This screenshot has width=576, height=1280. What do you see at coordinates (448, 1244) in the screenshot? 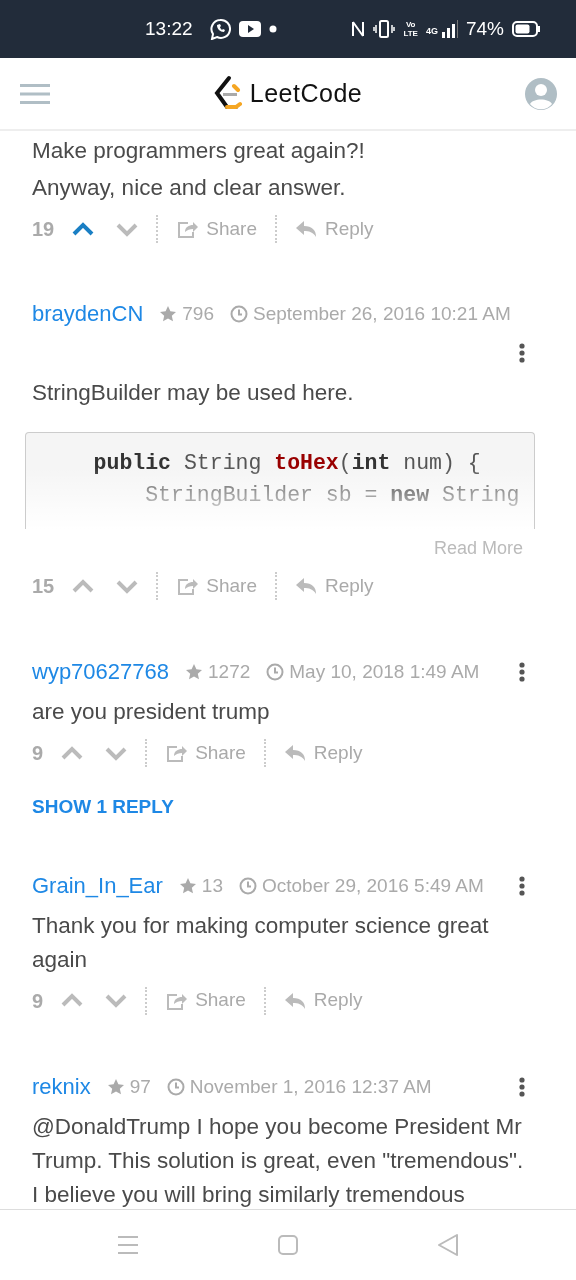
I see `back-icon` at bounding box center [448, 1244].